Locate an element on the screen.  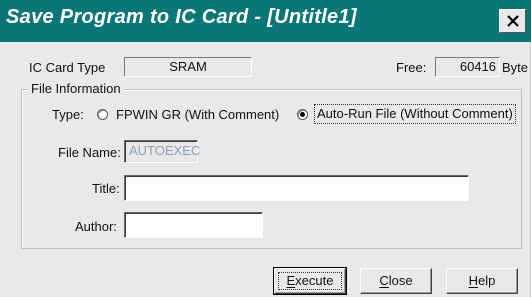
author-input is located at coordinates (193, 225).